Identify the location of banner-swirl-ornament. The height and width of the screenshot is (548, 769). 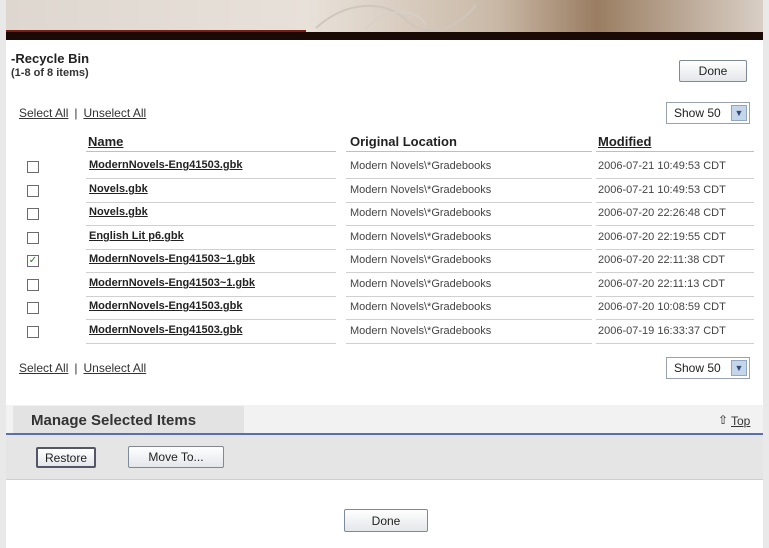
(396, 18).